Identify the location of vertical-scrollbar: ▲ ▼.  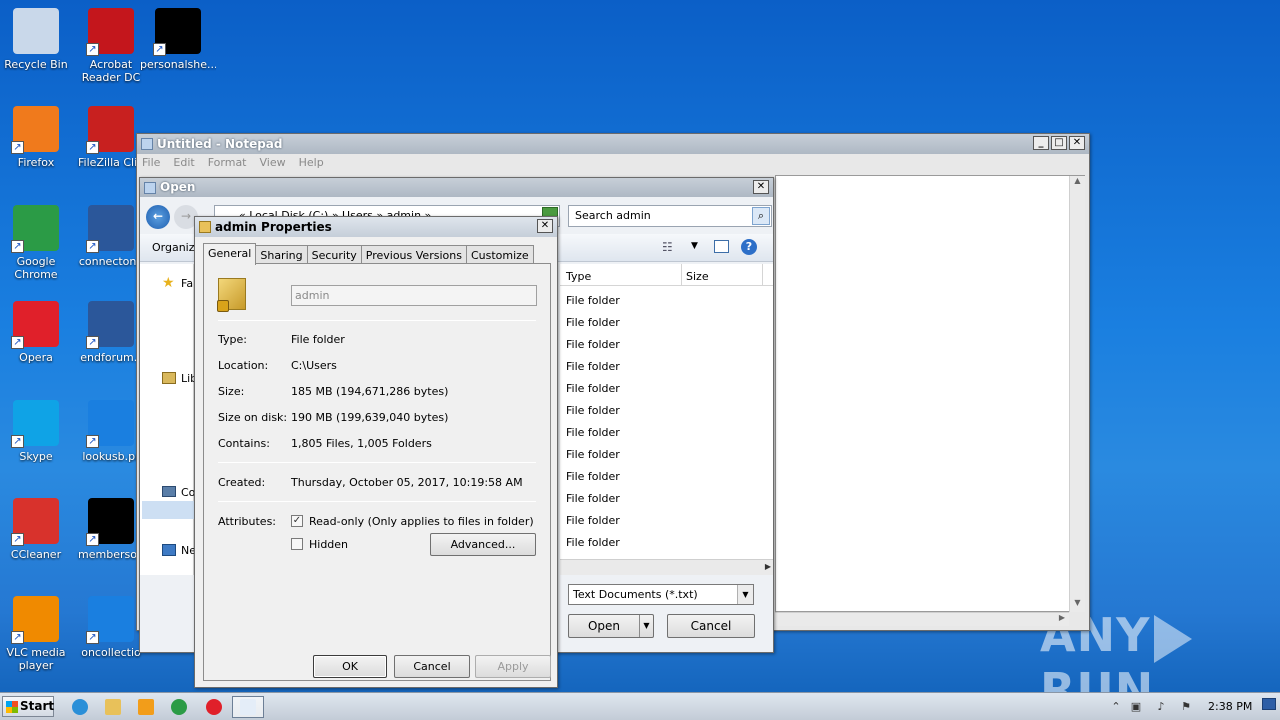
(1077, 394).